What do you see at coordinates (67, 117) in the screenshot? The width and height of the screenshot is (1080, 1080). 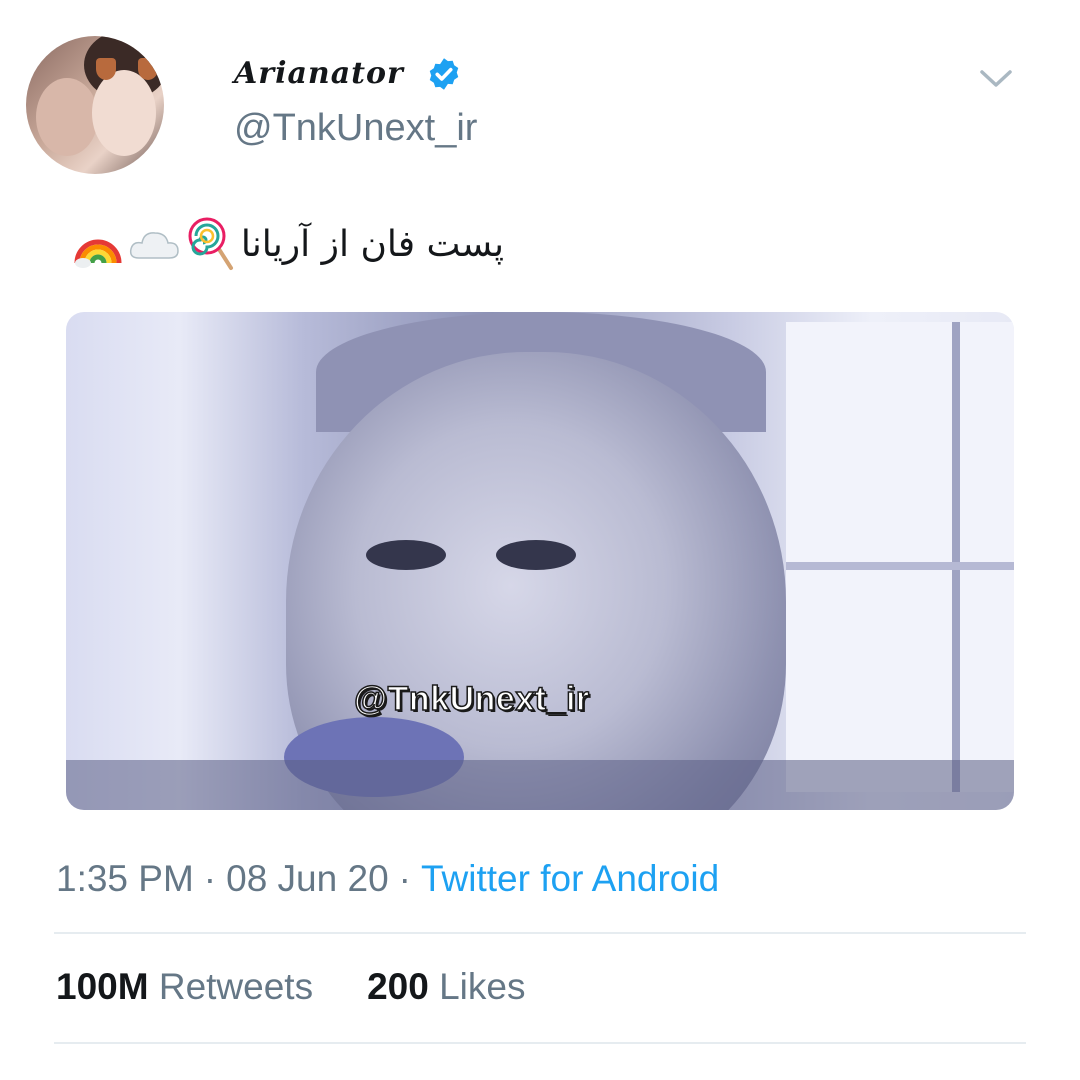 I see `avatar-face-left` at bounding box center [67, 117].